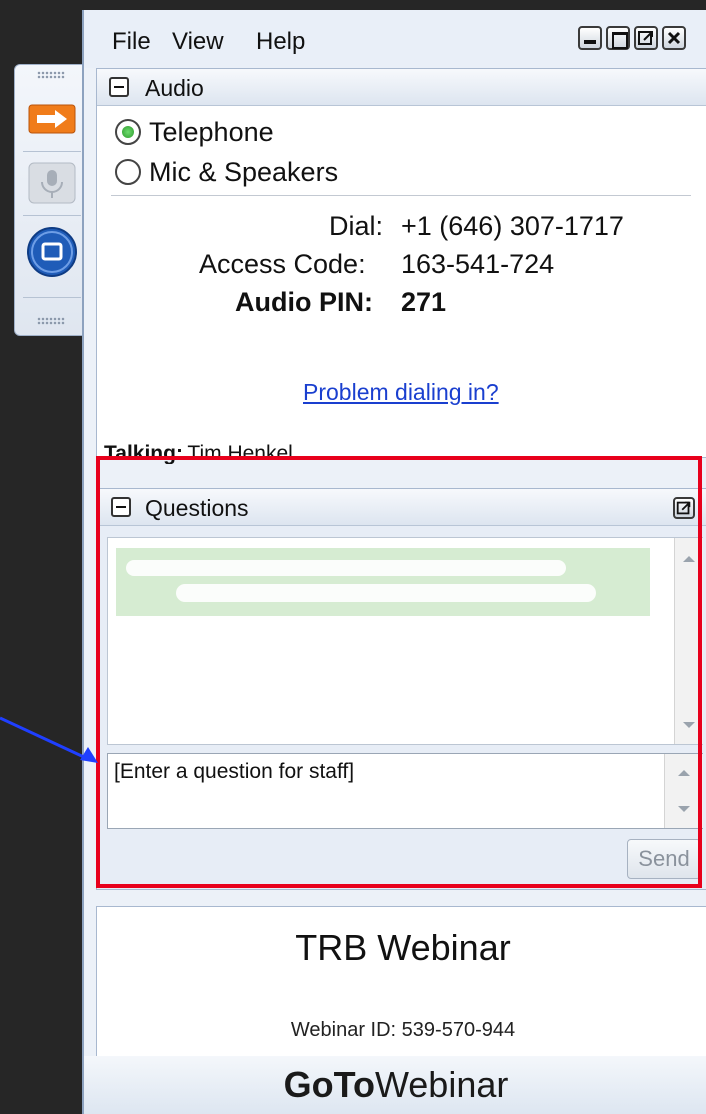 Image resolution: width=706 pixels, height=1114 pixels. I want to click on telephone-radio, so click(128, 132).